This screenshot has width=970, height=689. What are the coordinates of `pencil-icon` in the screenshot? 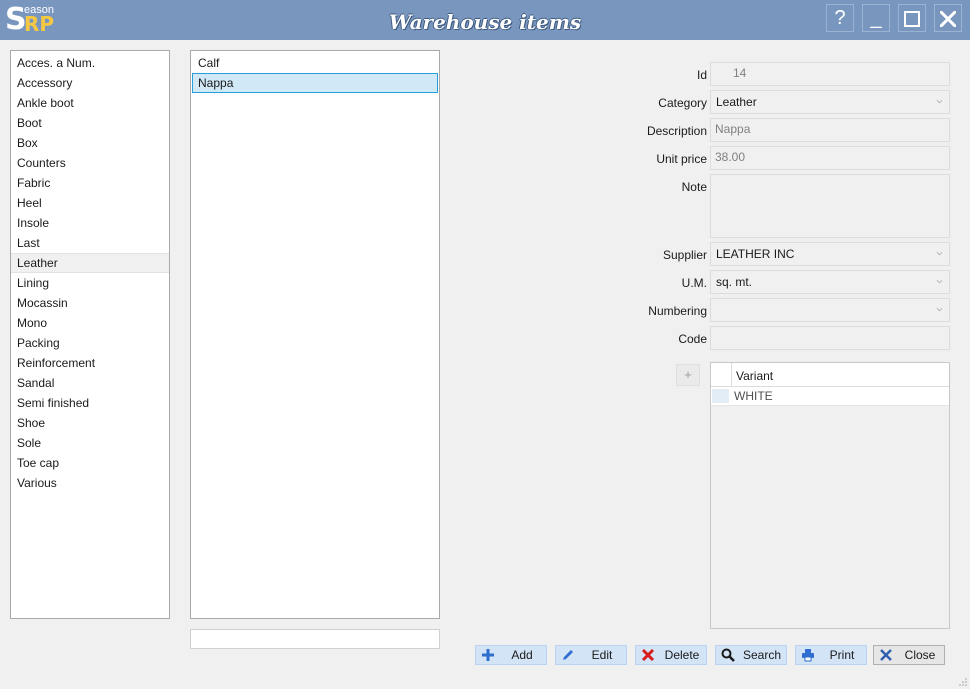 It's located at (568, 655).